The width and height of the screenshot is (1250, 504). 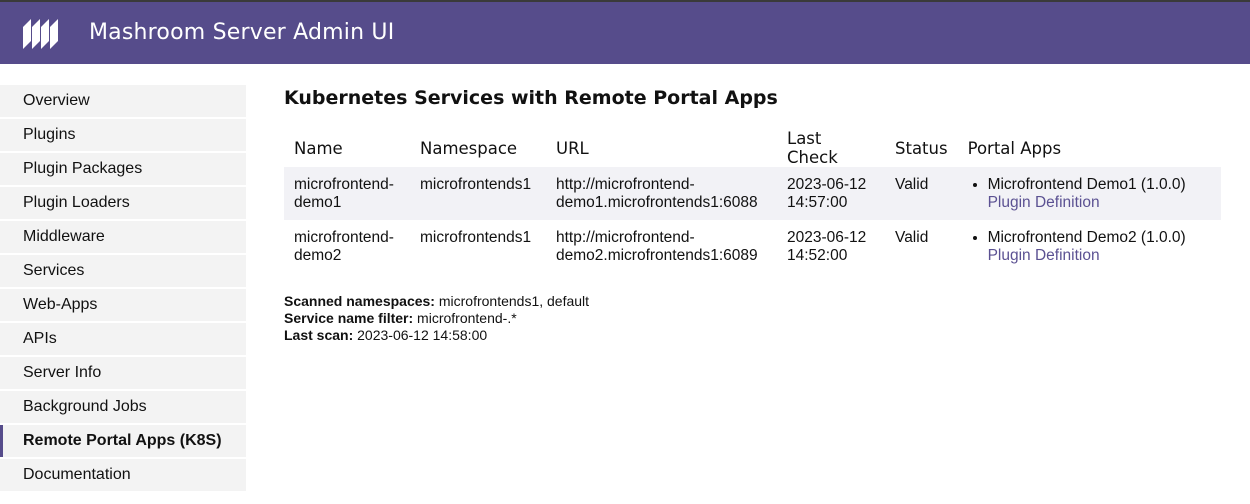 What do you see at coordinates (812, 148) in the screenshot?
I see `column-header-last-check: Last Check` at bounding box center [812, 148].